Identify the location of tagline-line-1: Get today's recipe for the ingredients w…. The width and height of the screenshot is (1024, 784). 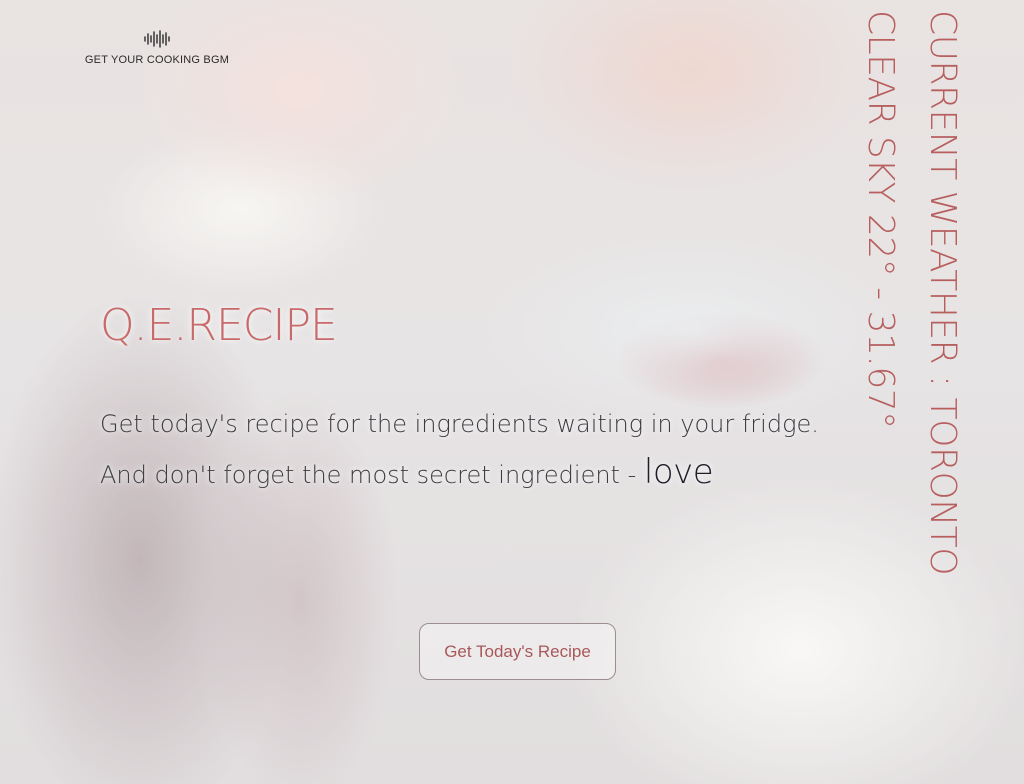
(459, 424).